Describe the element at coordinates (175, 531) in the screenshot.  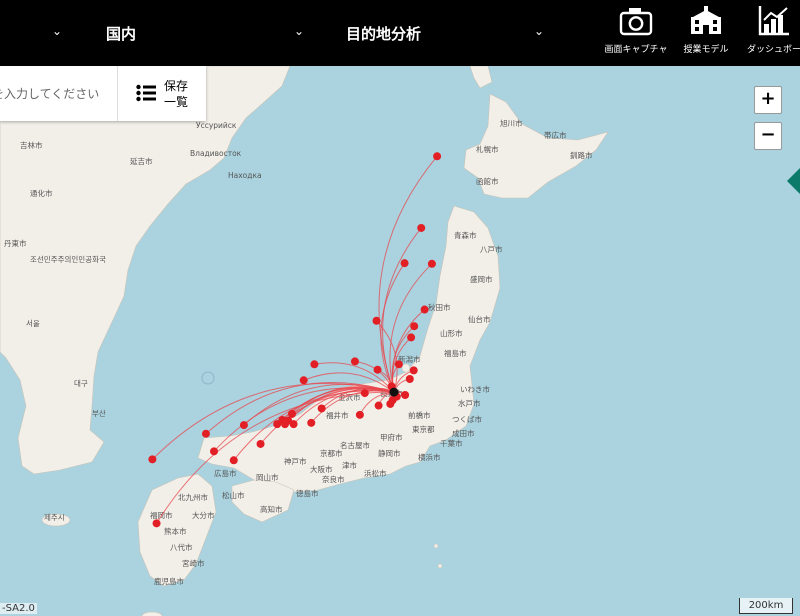
I see `map-label: 熊本市` at that location.